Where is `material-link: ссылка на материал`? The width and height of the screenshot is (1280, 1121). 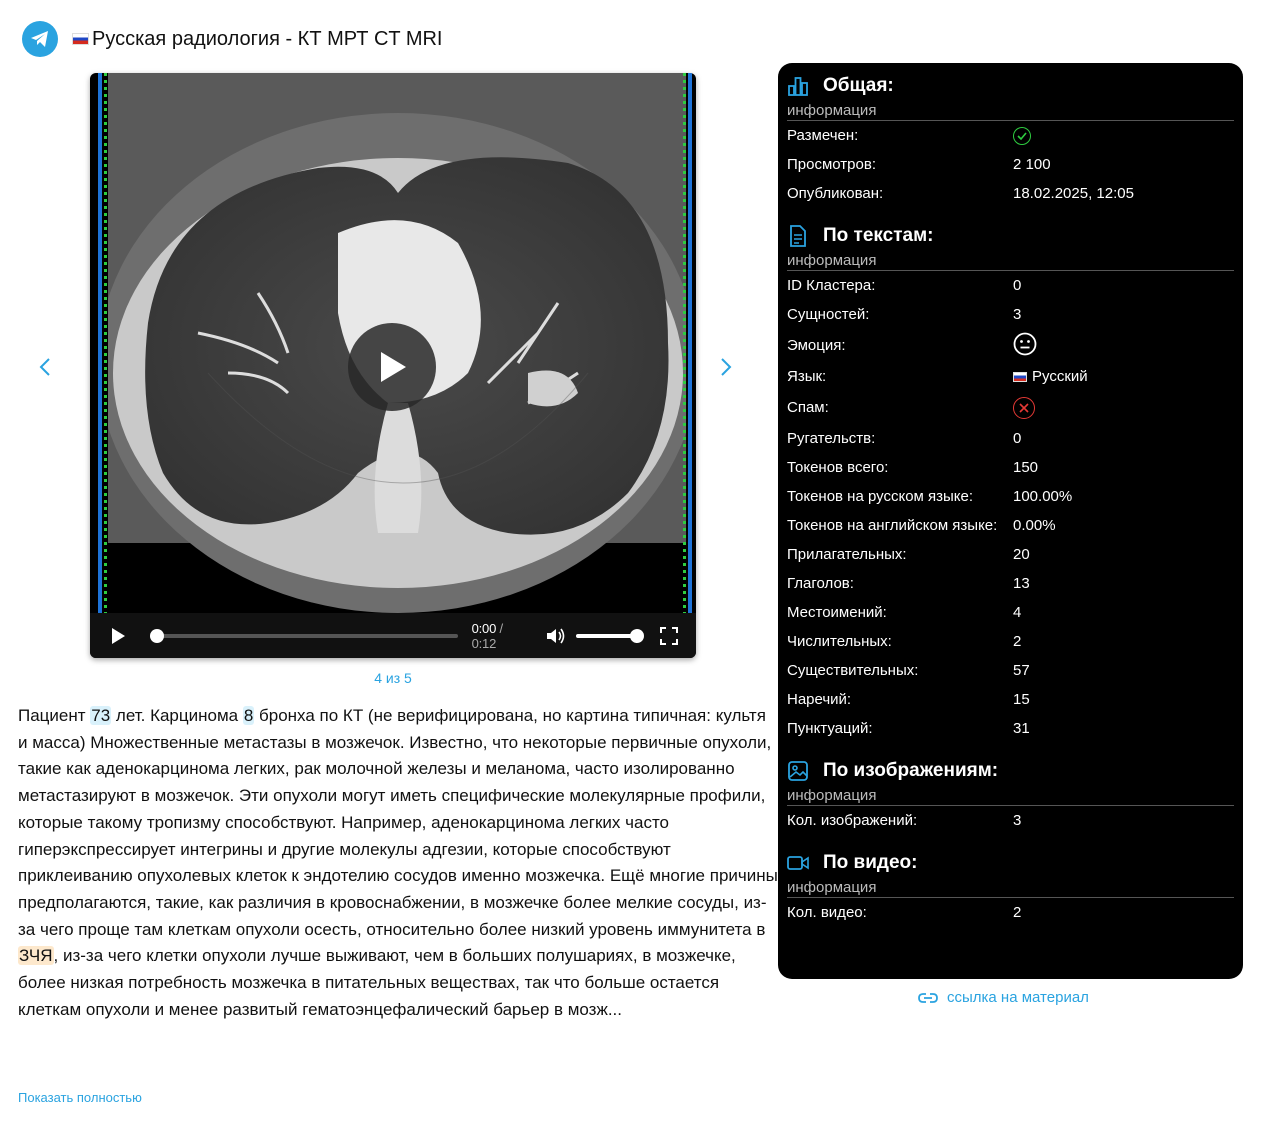 material-link: ссылка на материал is located at coordinates (1003, 997).